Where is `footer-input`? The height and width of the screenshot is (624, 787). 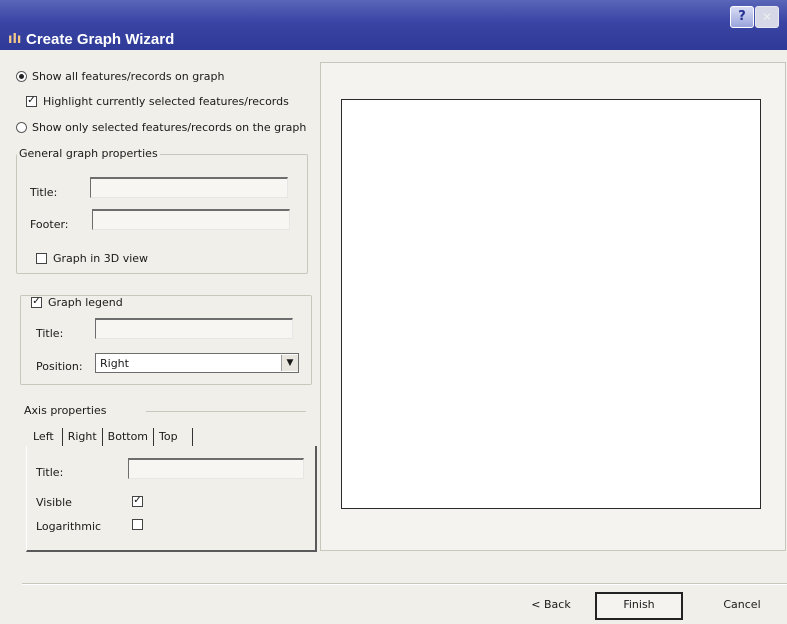
footer-input is located at coordinates (191, 219).